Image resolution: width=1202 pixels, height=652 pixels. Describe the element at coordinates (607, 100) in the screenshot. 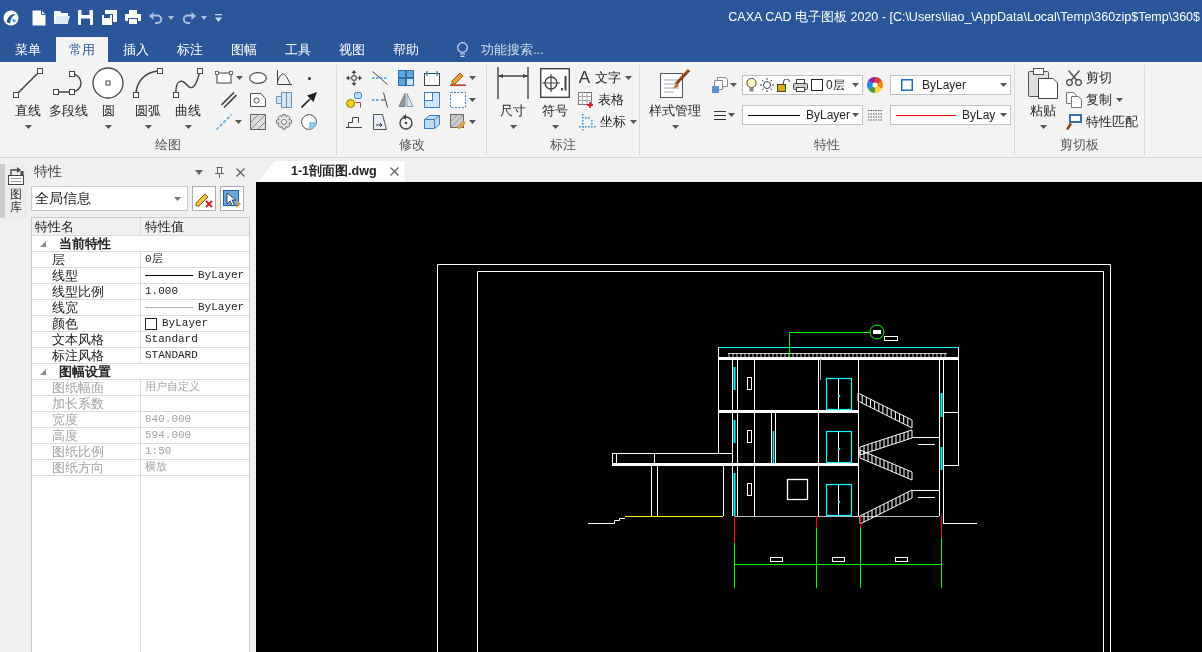

I see `ribbon-button: 表格` at that location.